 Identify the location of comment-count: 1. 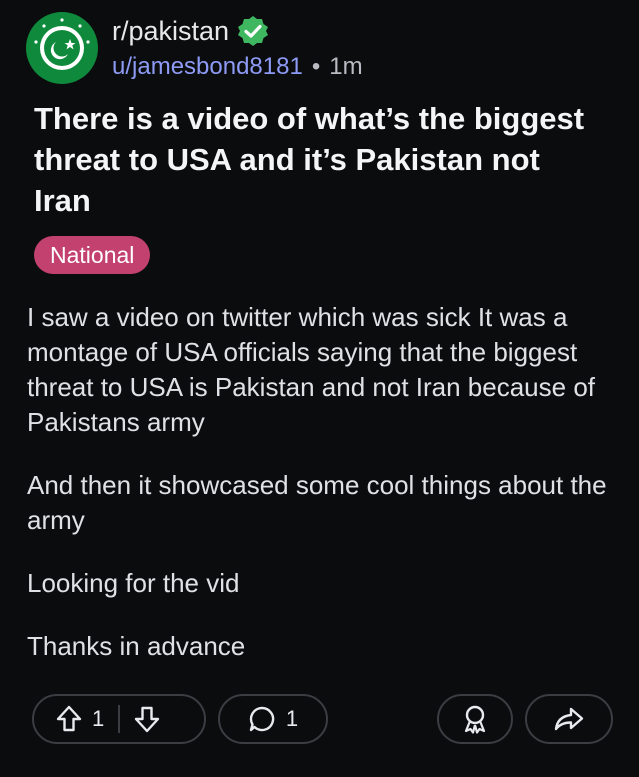
(292, 718).